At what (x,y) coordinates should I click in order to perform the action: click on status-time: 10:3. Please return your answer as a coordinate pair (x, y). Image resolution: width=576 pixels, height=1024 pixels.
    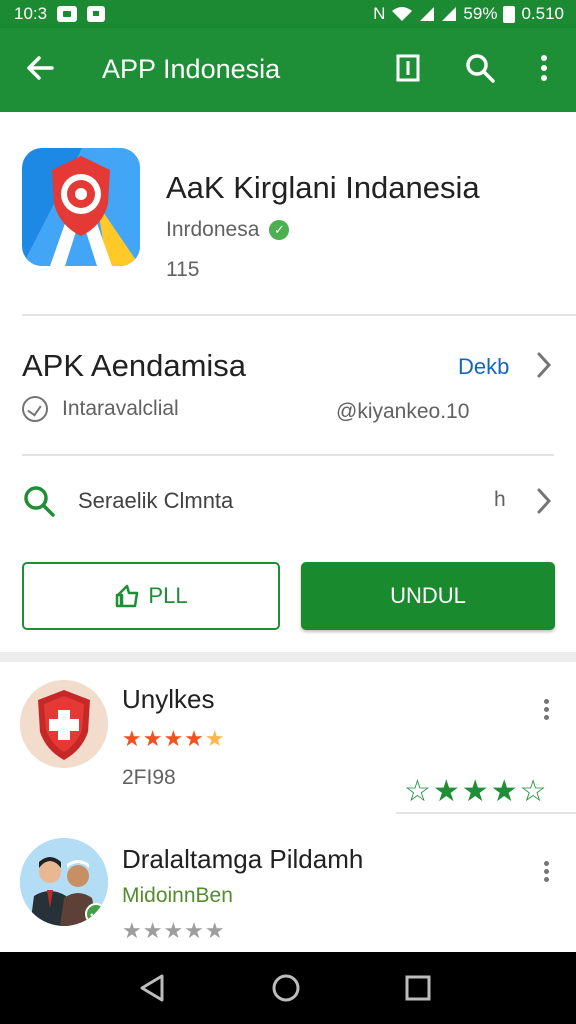
    Looking at the image, I should click on (31, 13).